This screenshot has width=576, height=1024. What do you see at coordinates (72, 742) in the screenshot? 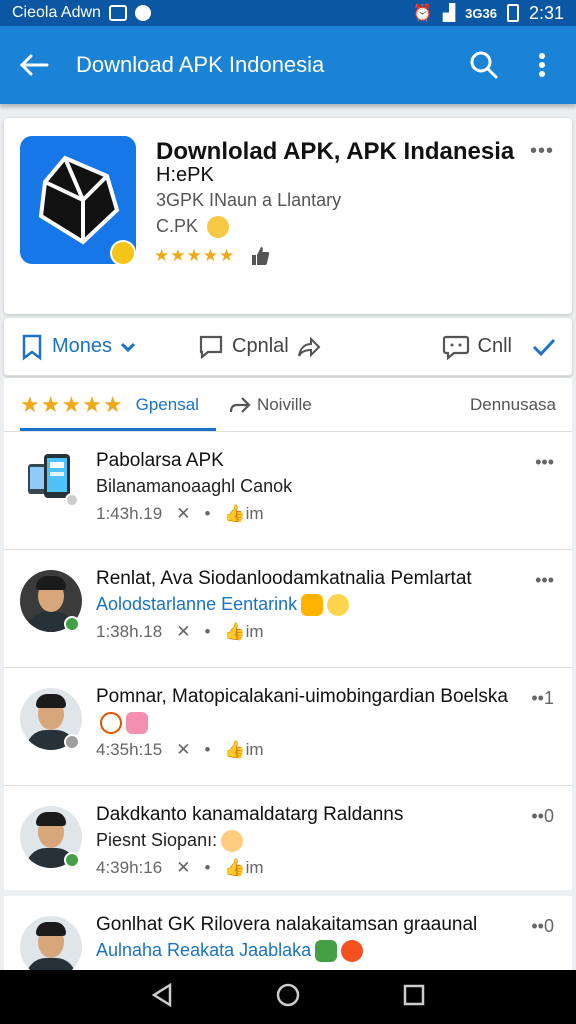
I see `offline-status-icon` at bounding box center [72, 742].